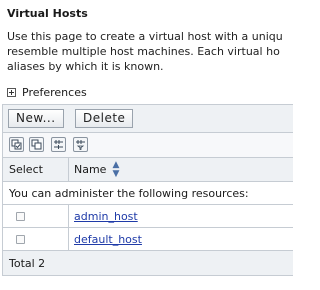  I want to click on table-row: admin_host, so click(148, 216).